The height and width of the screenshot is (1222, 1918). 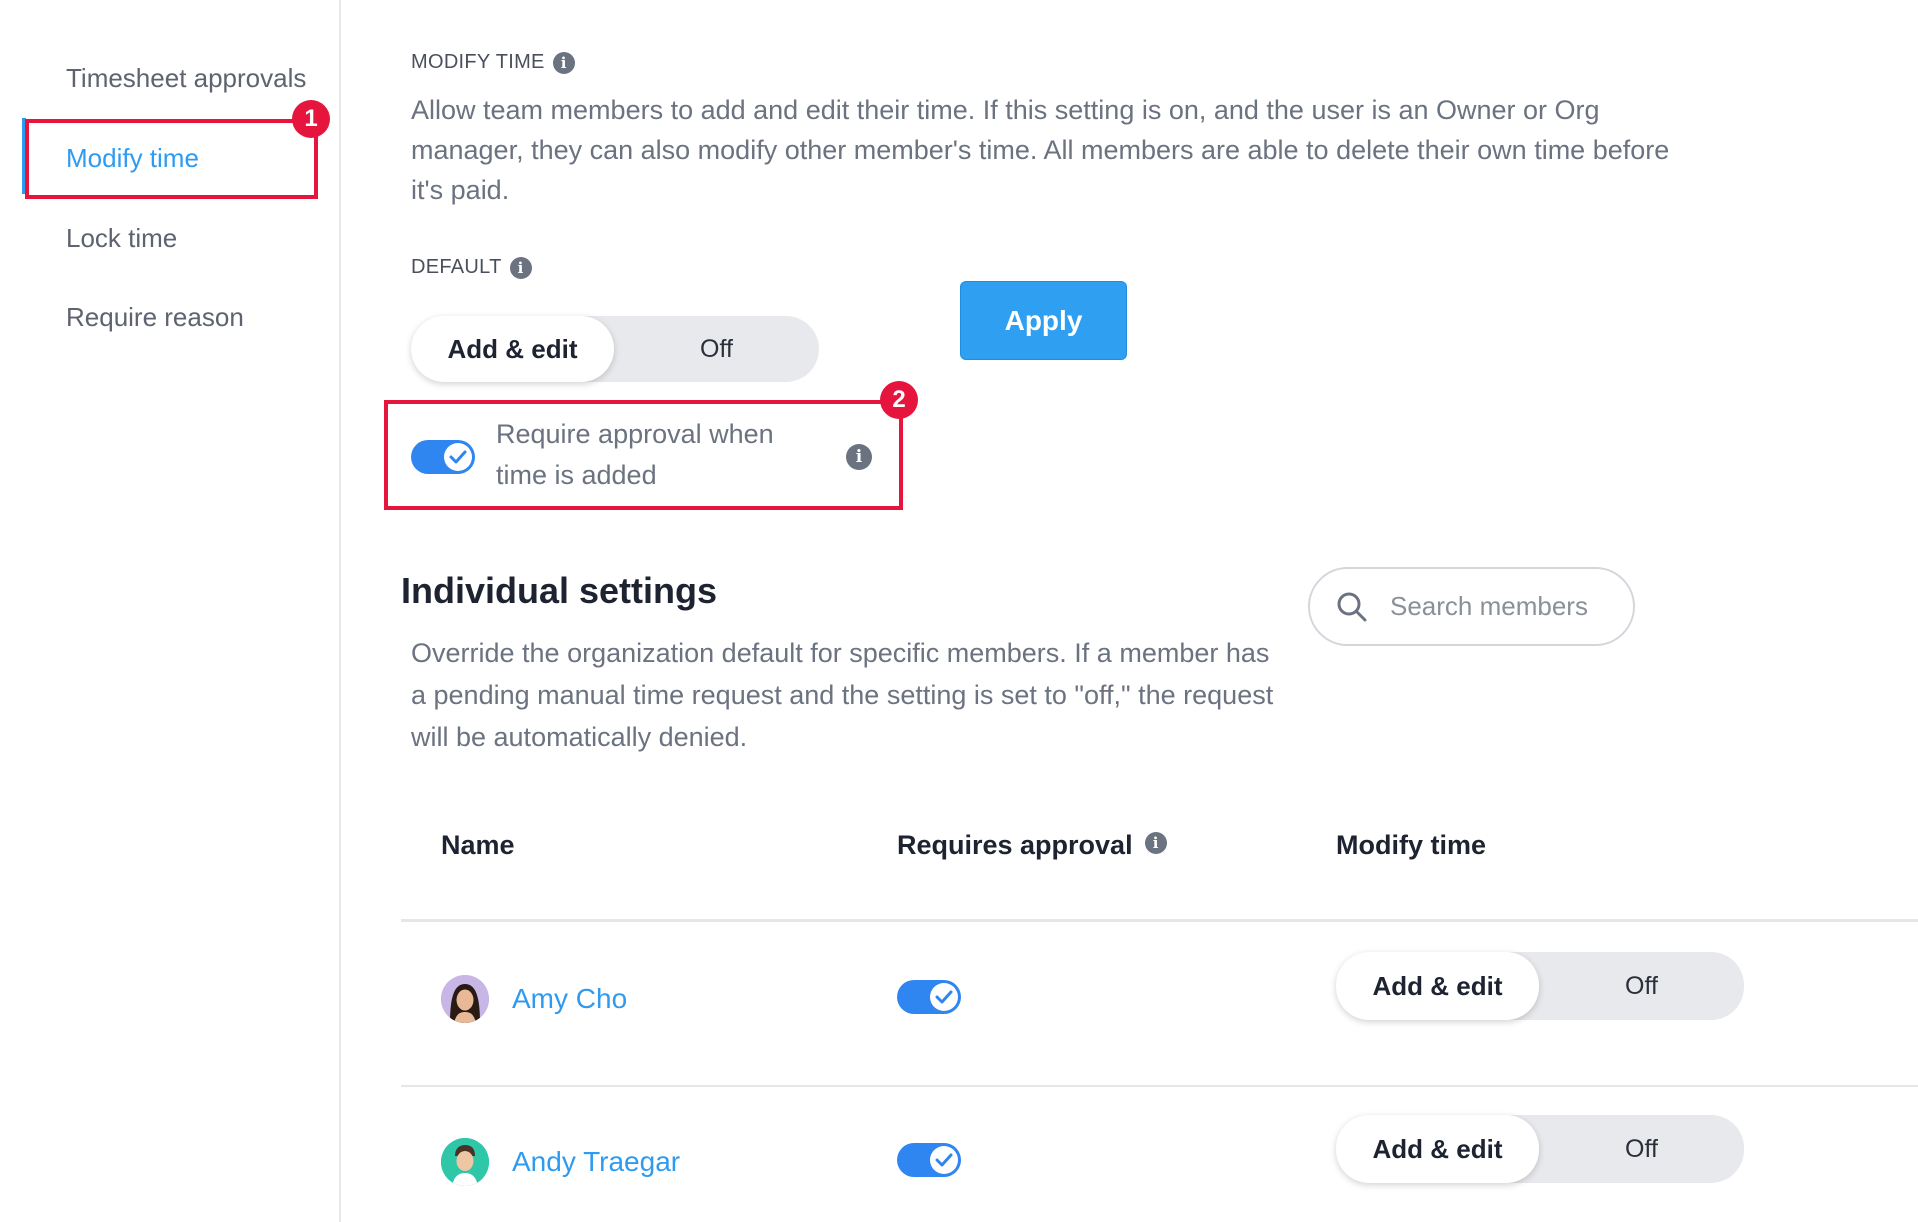 I want to click on annotation-badge-1: 1, so click(x=311, y=119).